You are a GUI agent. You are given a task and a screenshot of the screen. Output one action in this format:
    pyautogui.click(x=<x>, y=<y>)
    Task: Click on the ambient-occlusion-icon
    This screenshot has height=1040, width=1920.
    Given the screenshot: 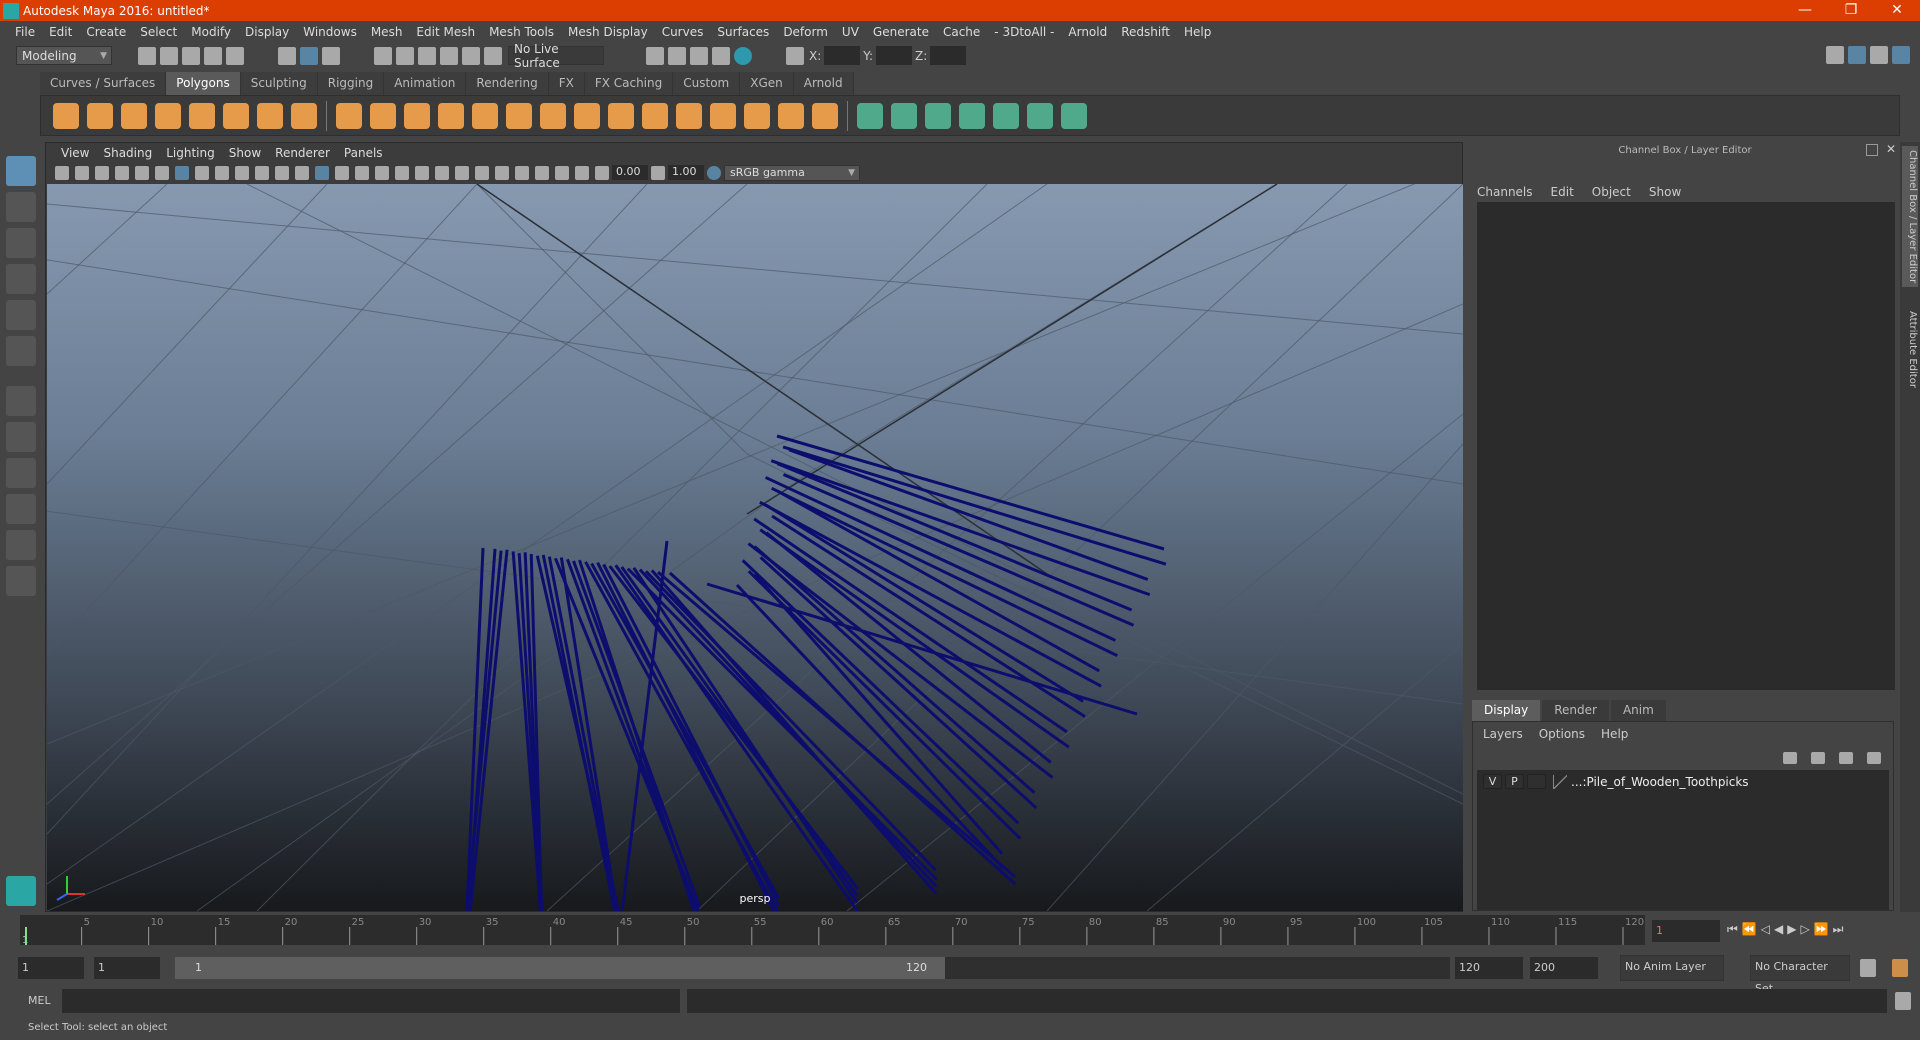 What is the action you would take?
    pyautogui.click(x=442, y=172)
    